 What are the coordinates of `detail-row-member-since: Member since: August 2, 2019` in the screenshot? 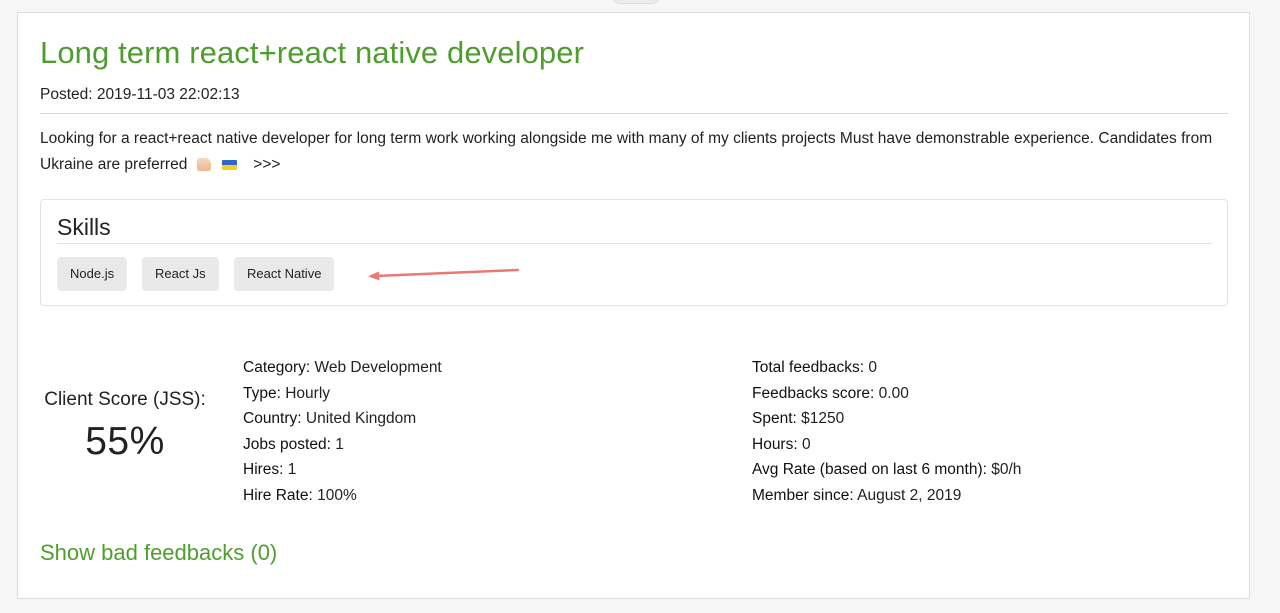 It's located at (886, 496).